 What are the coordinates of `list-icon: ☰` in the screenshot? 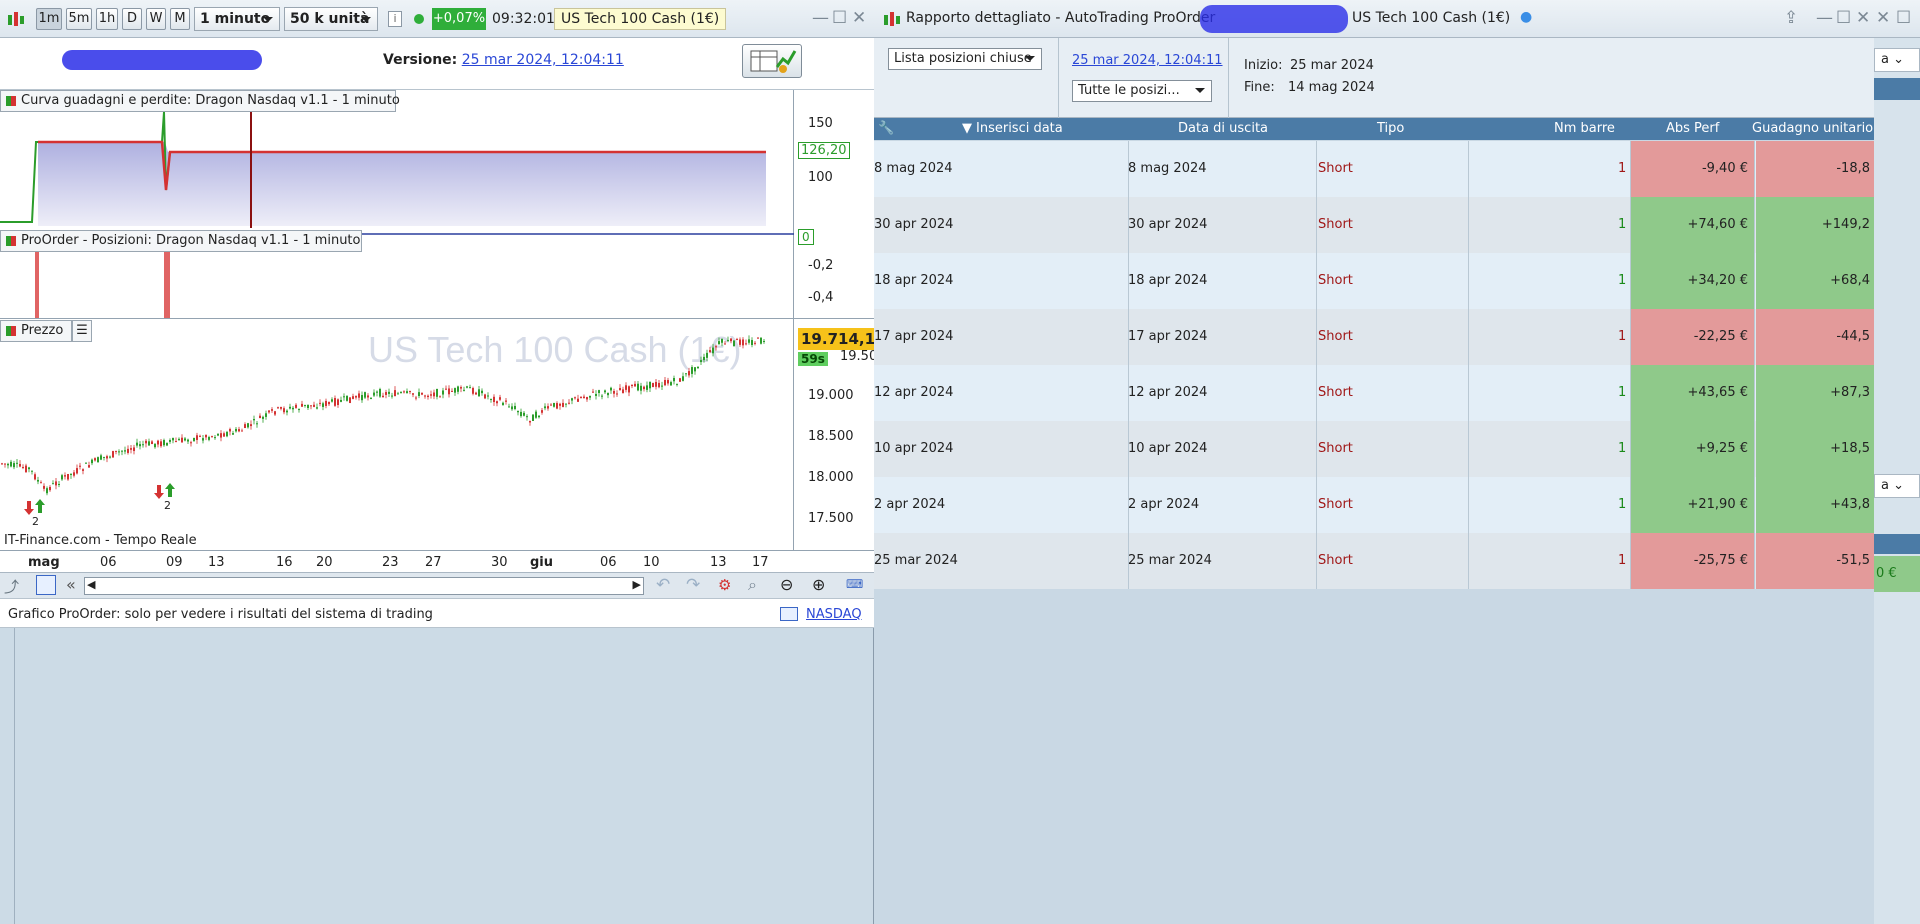 It's located at (82, 331).